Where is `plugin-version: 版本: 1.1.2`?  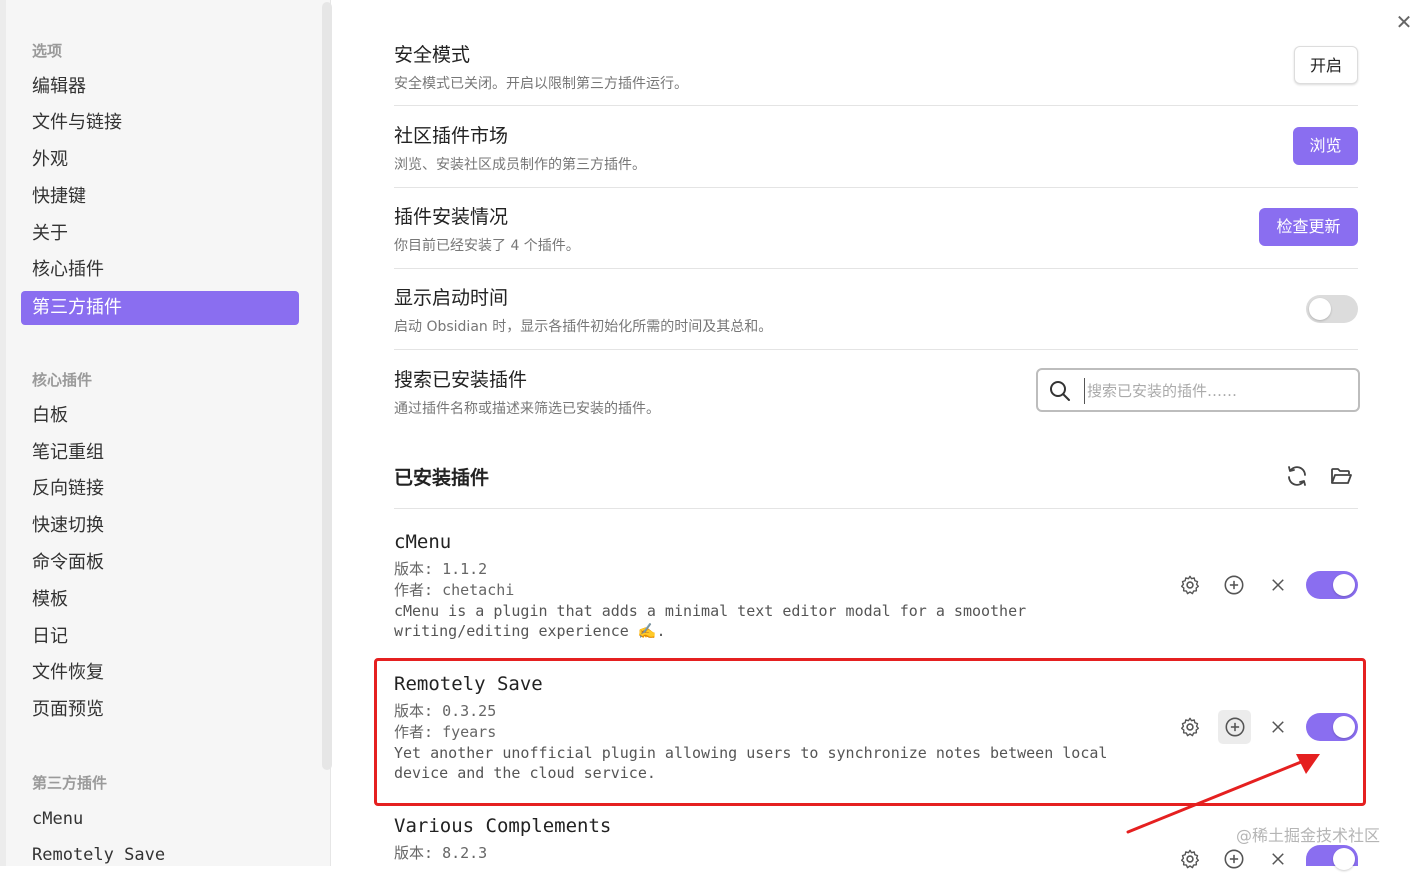 plugin-version: 版本: 1.1.2 is located at coordinates (774, 569).